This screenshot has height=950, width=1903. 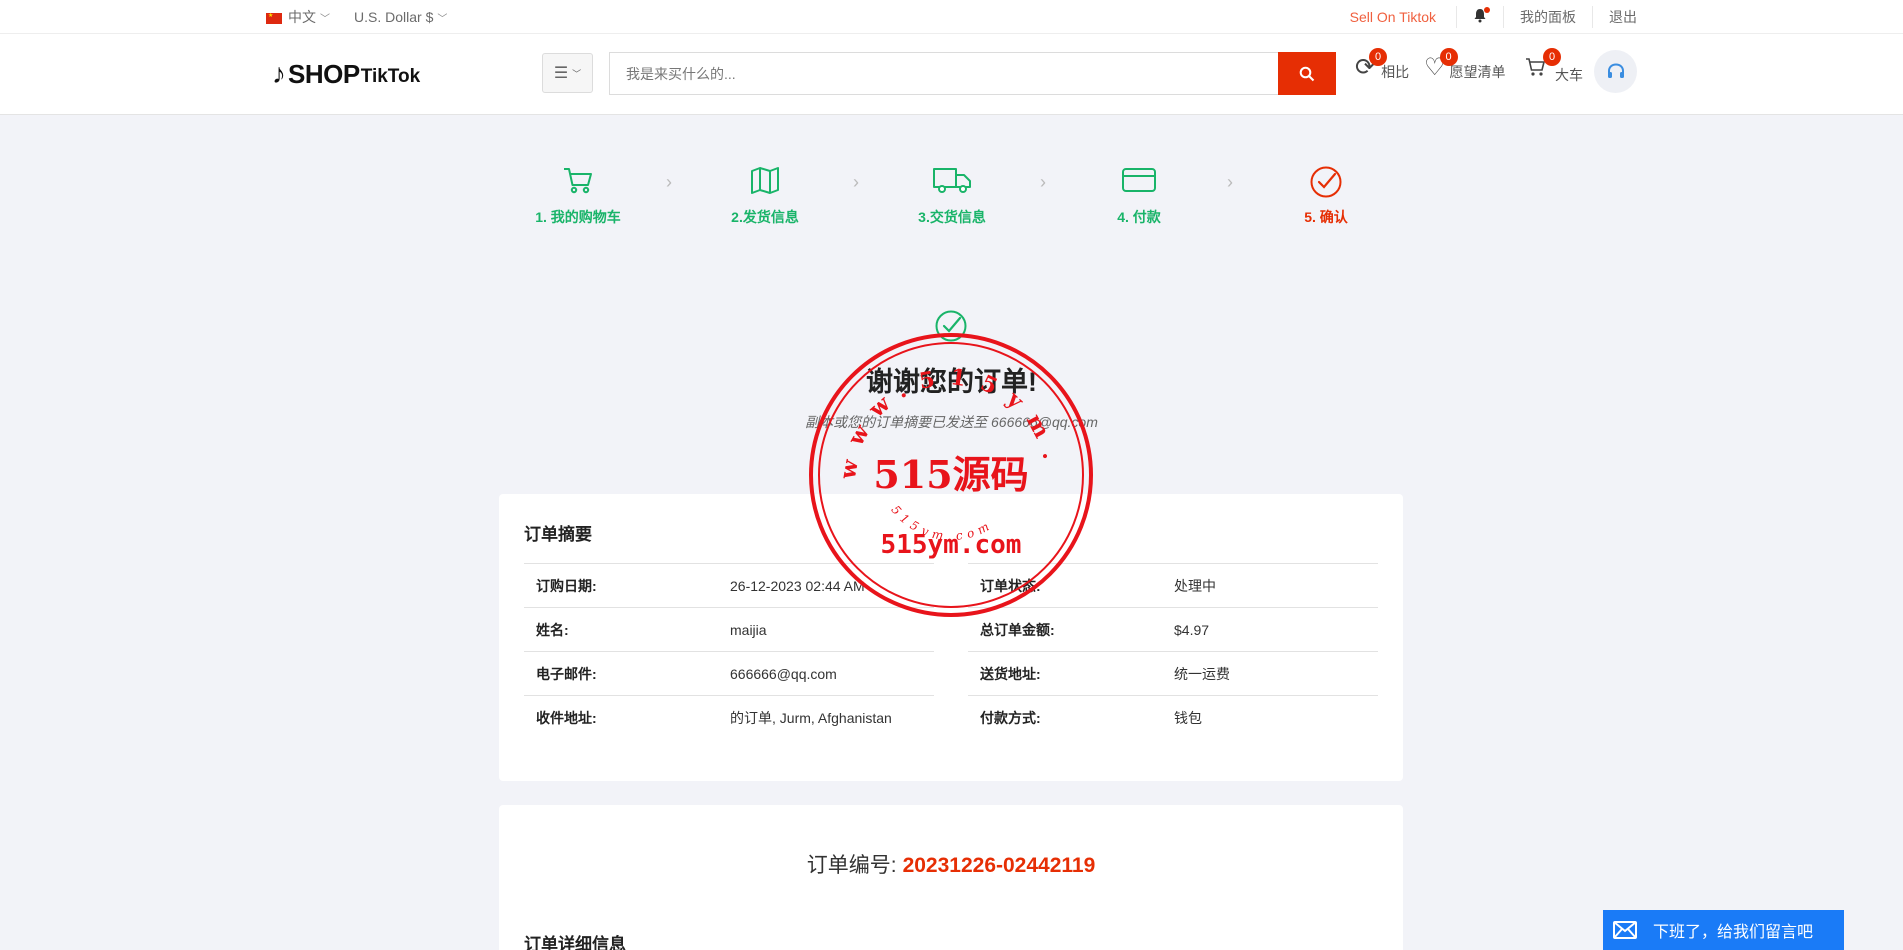 What do you see at coordinates (1393, 17) in the screenshot?
I see `sell-on-tiktok-link: Sell On Tiktok` at bounding box center [1393, 17].